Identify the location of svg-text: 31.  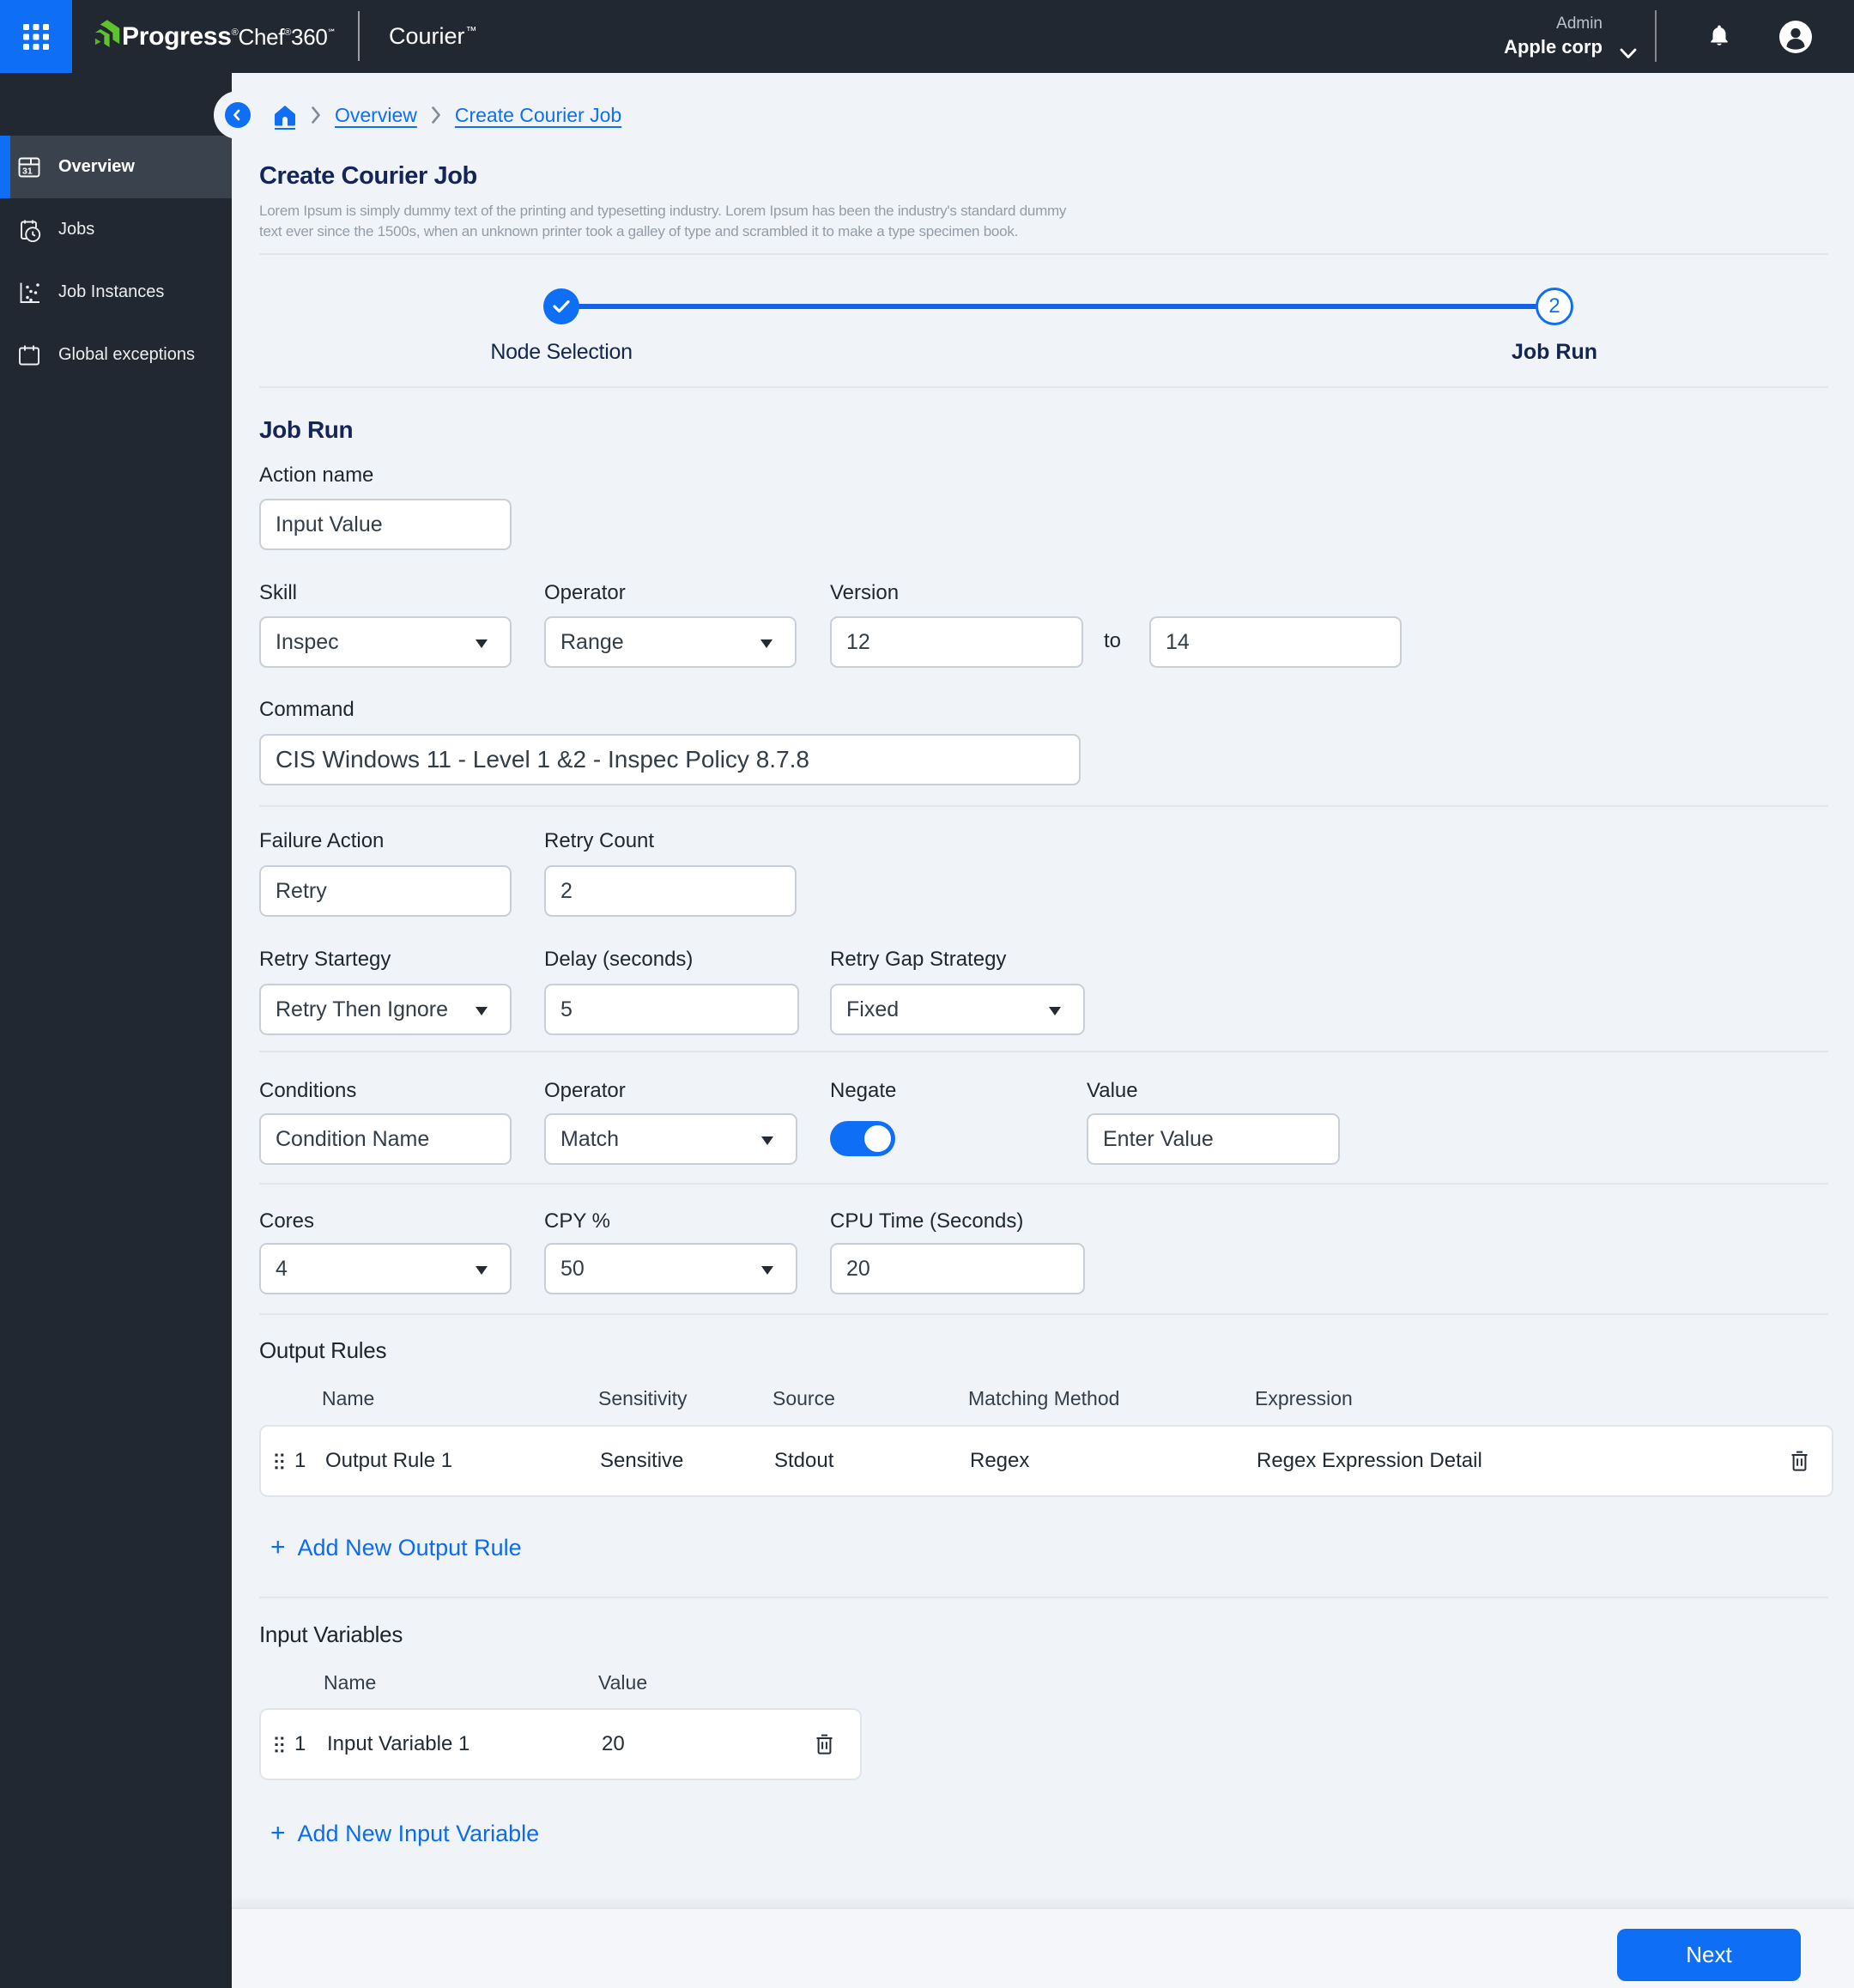
(27, 171).